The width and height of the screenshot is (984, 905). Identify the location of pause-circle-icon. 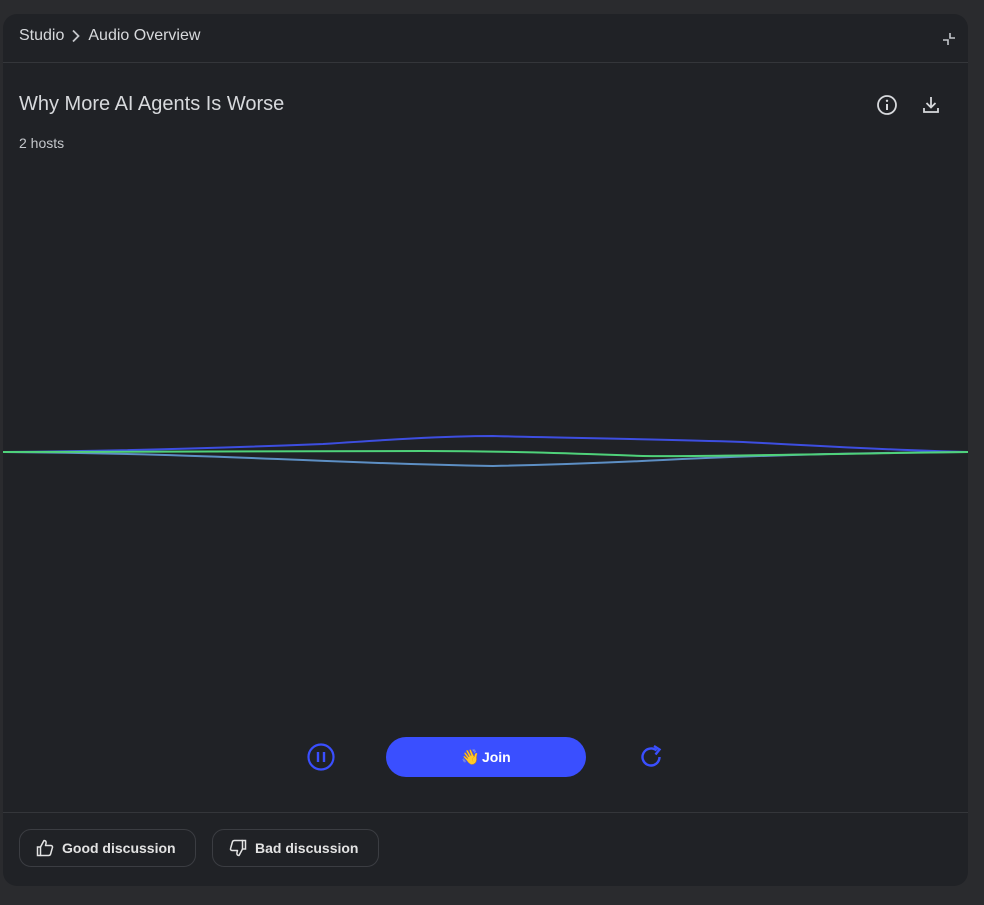
(321, 757).